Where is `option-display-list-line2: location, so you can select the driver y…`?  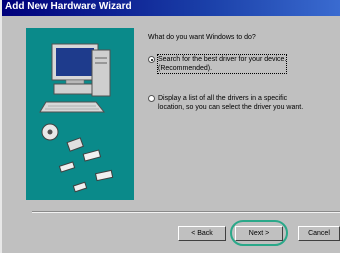
option-display-list-line2: location, so you can select the driver y… is located at coordinates (231, 107).